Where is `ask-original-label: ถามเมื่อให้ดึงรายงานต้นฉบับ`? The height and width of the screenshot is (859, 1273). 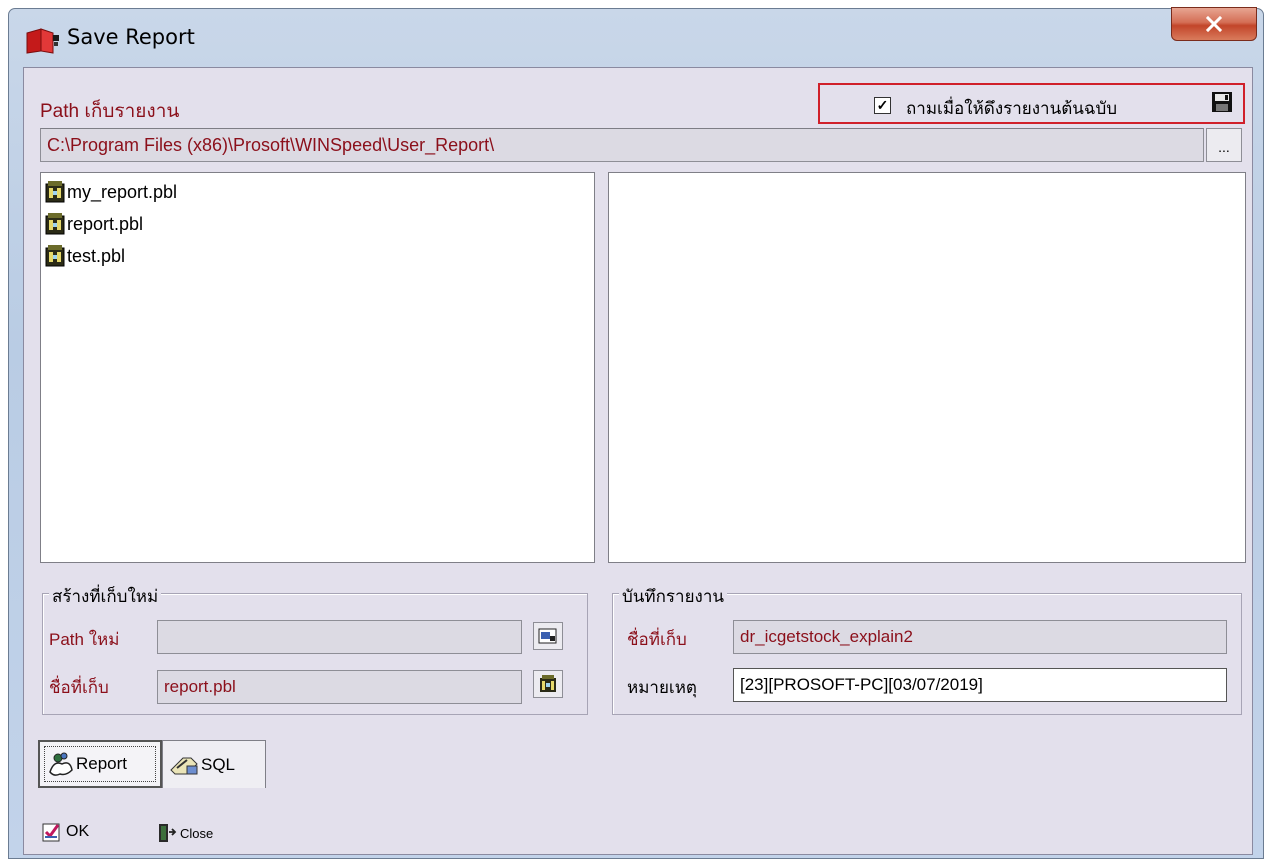
ask-original-label: ถามเมื่อให้ดึงรายงานต้นฉบับ is located at coordinates (1012, 108).